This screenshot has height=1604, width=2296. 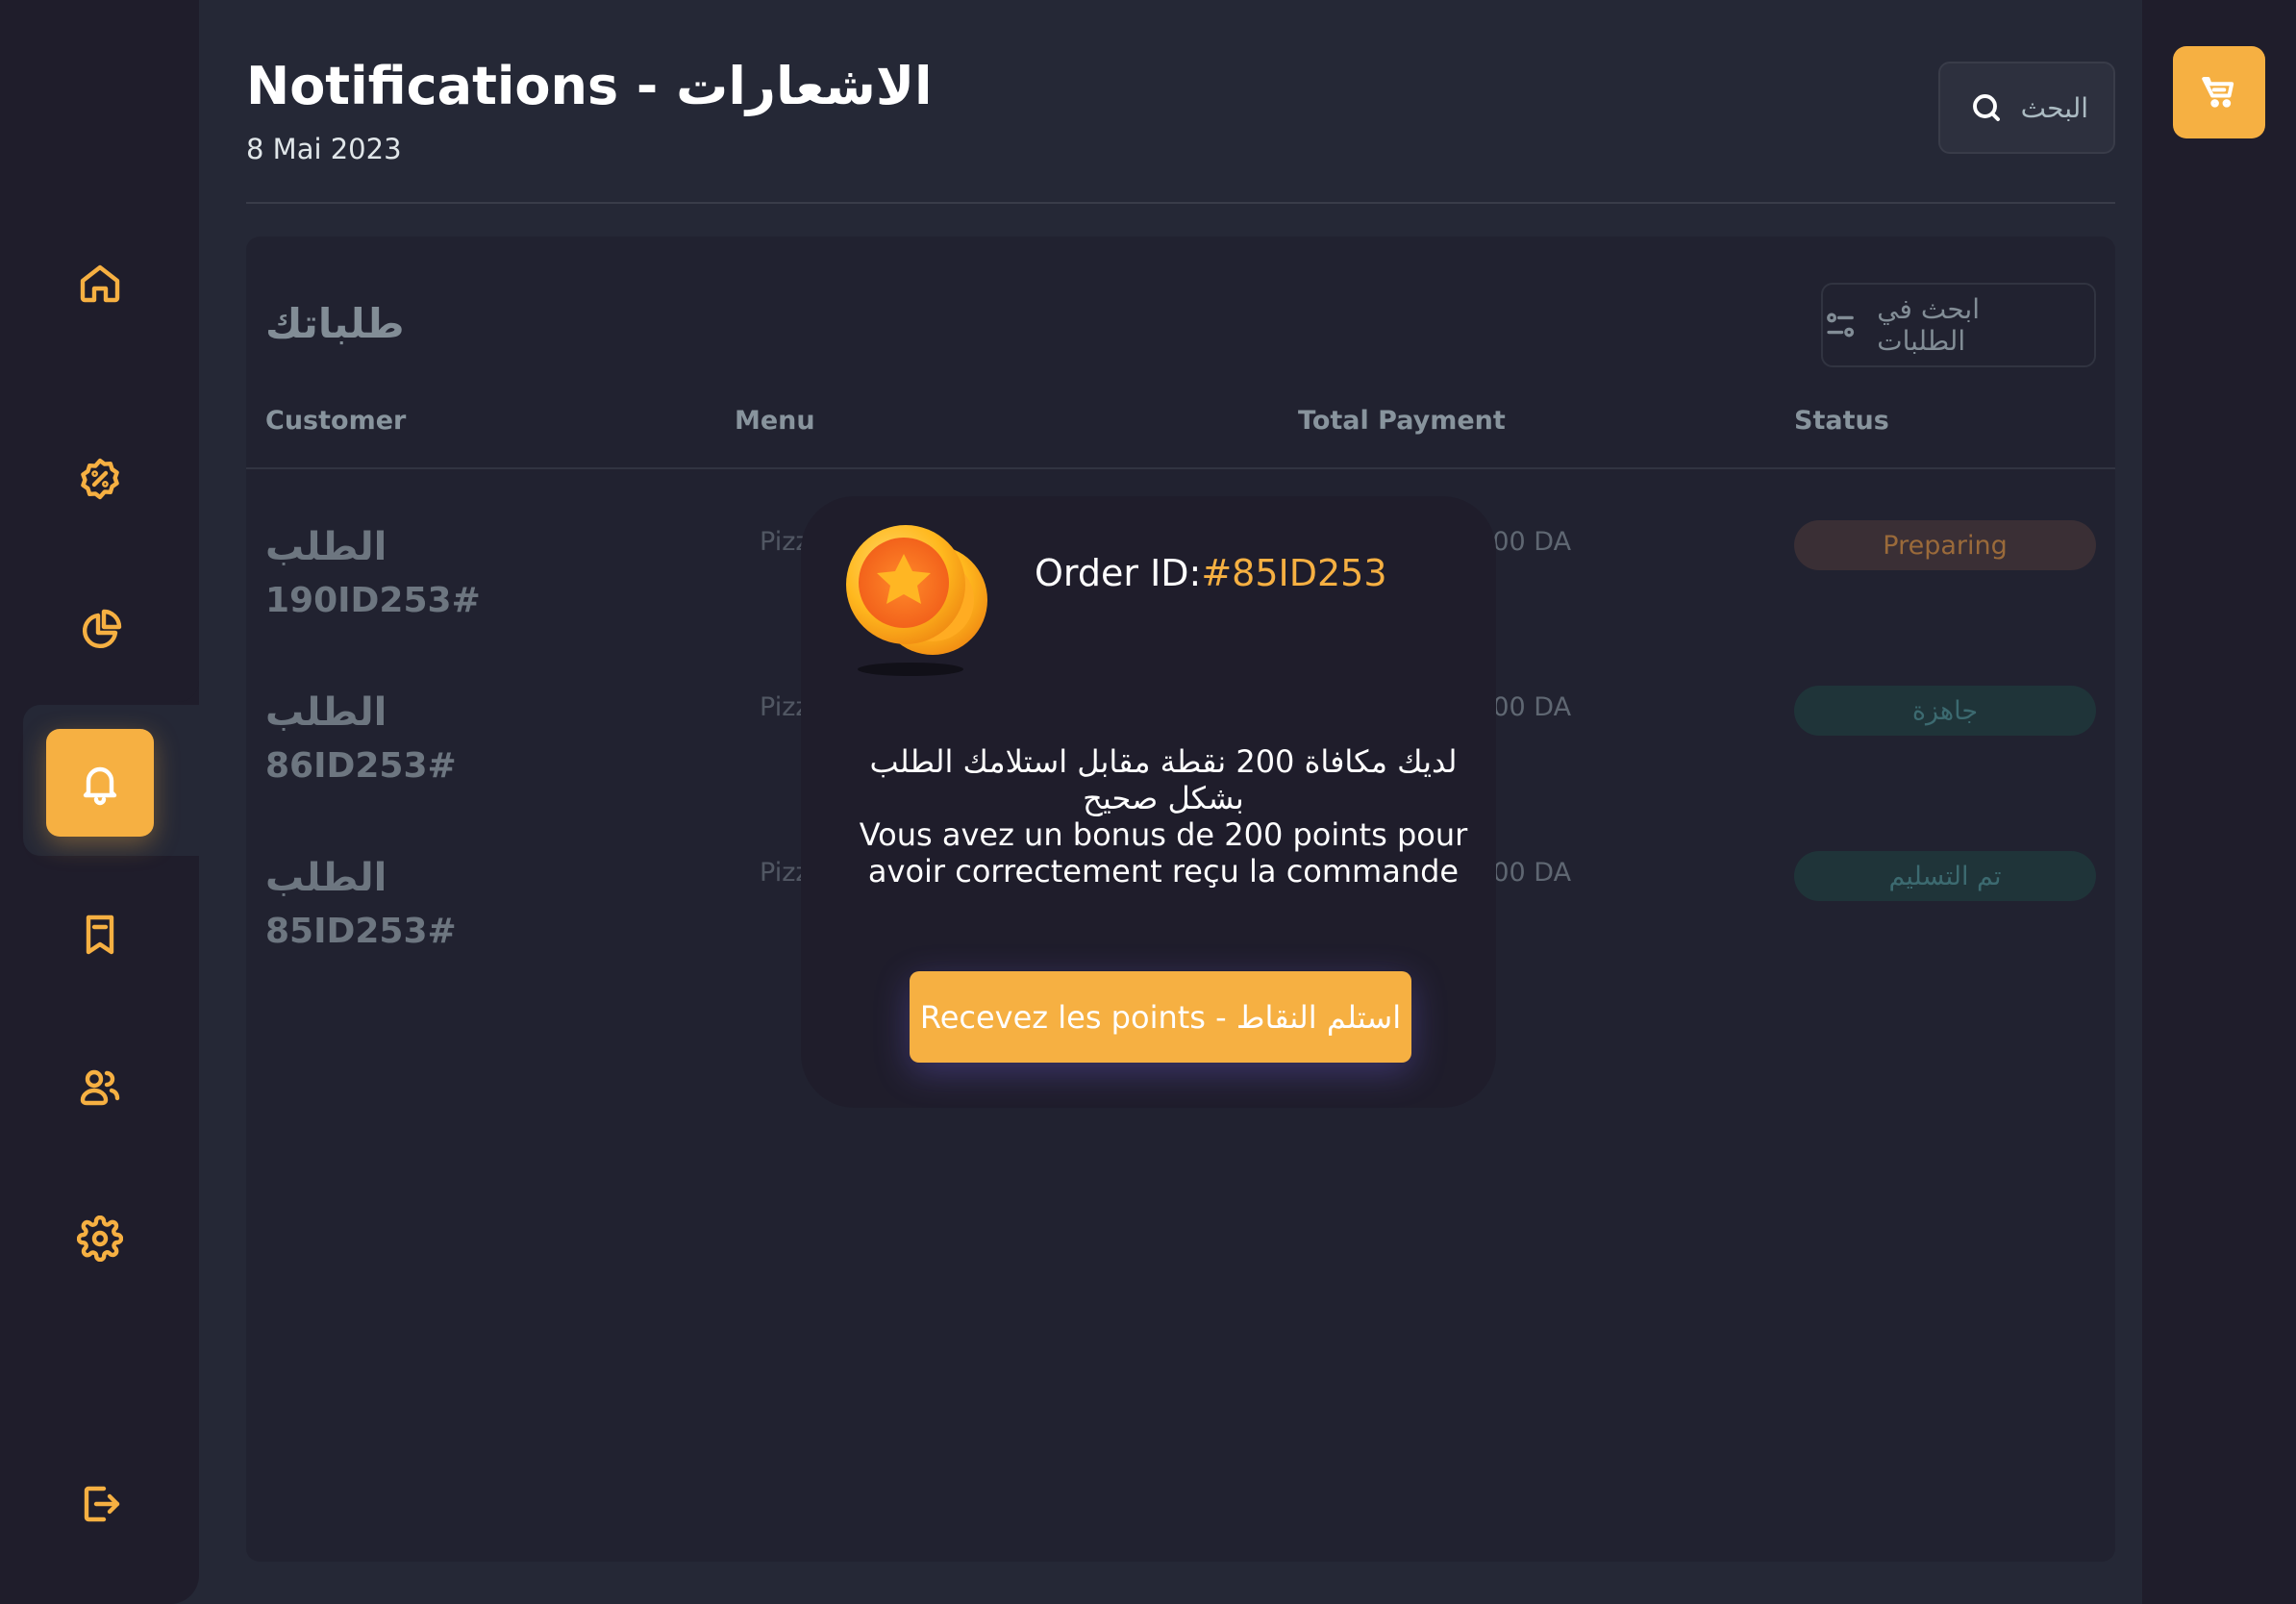 What do you see at coordinates (361, 766) in the screenshot?
I see `order-row-id: 86ID253#` at bounding box center [361, 766].